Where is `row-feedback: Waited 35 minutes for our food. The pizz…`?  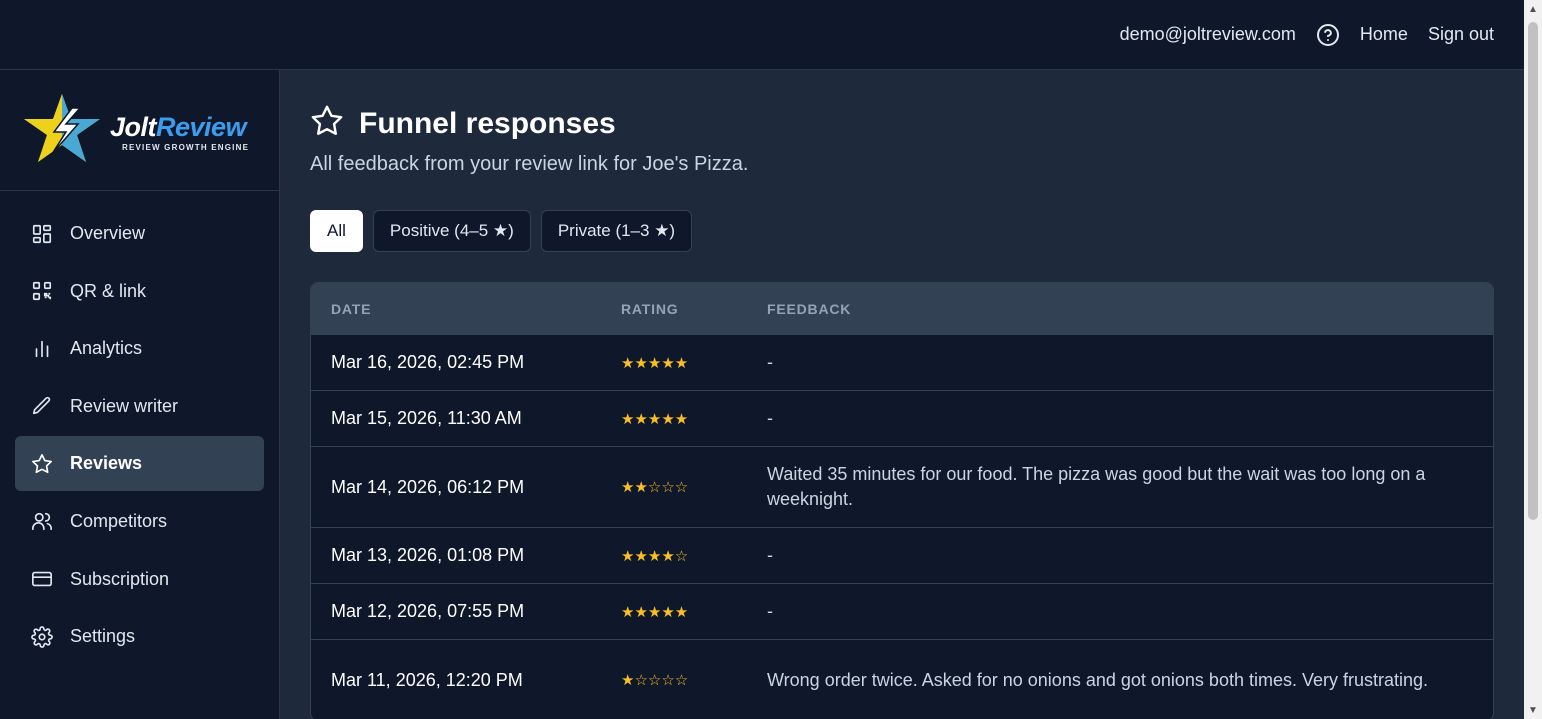
row-feedback: Waited 35 minutes for our food. The pizz… is located at coordinates (1096, 486).